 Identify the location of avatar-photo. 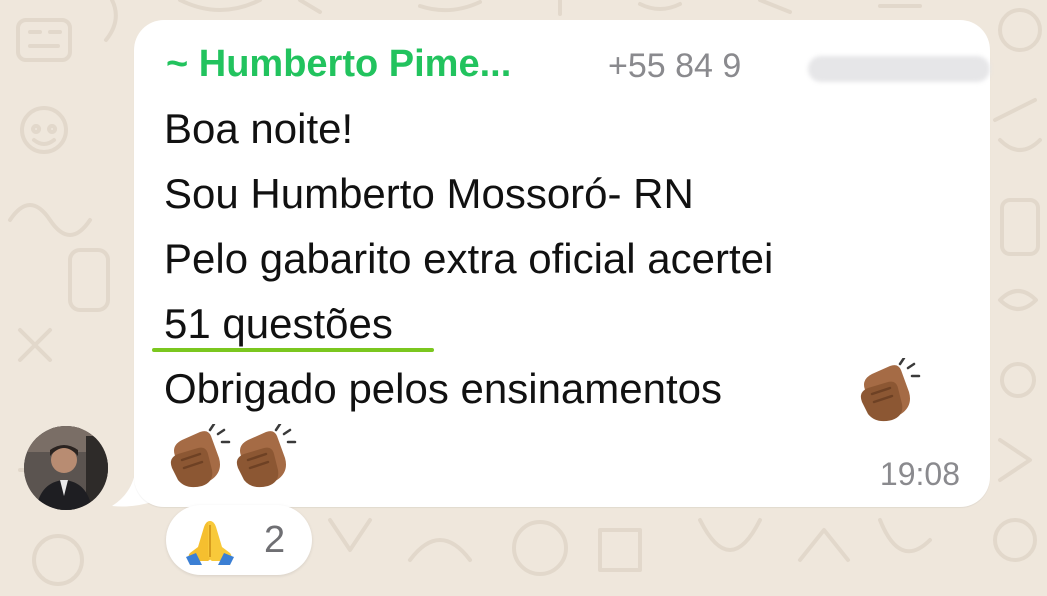
(66, 468).